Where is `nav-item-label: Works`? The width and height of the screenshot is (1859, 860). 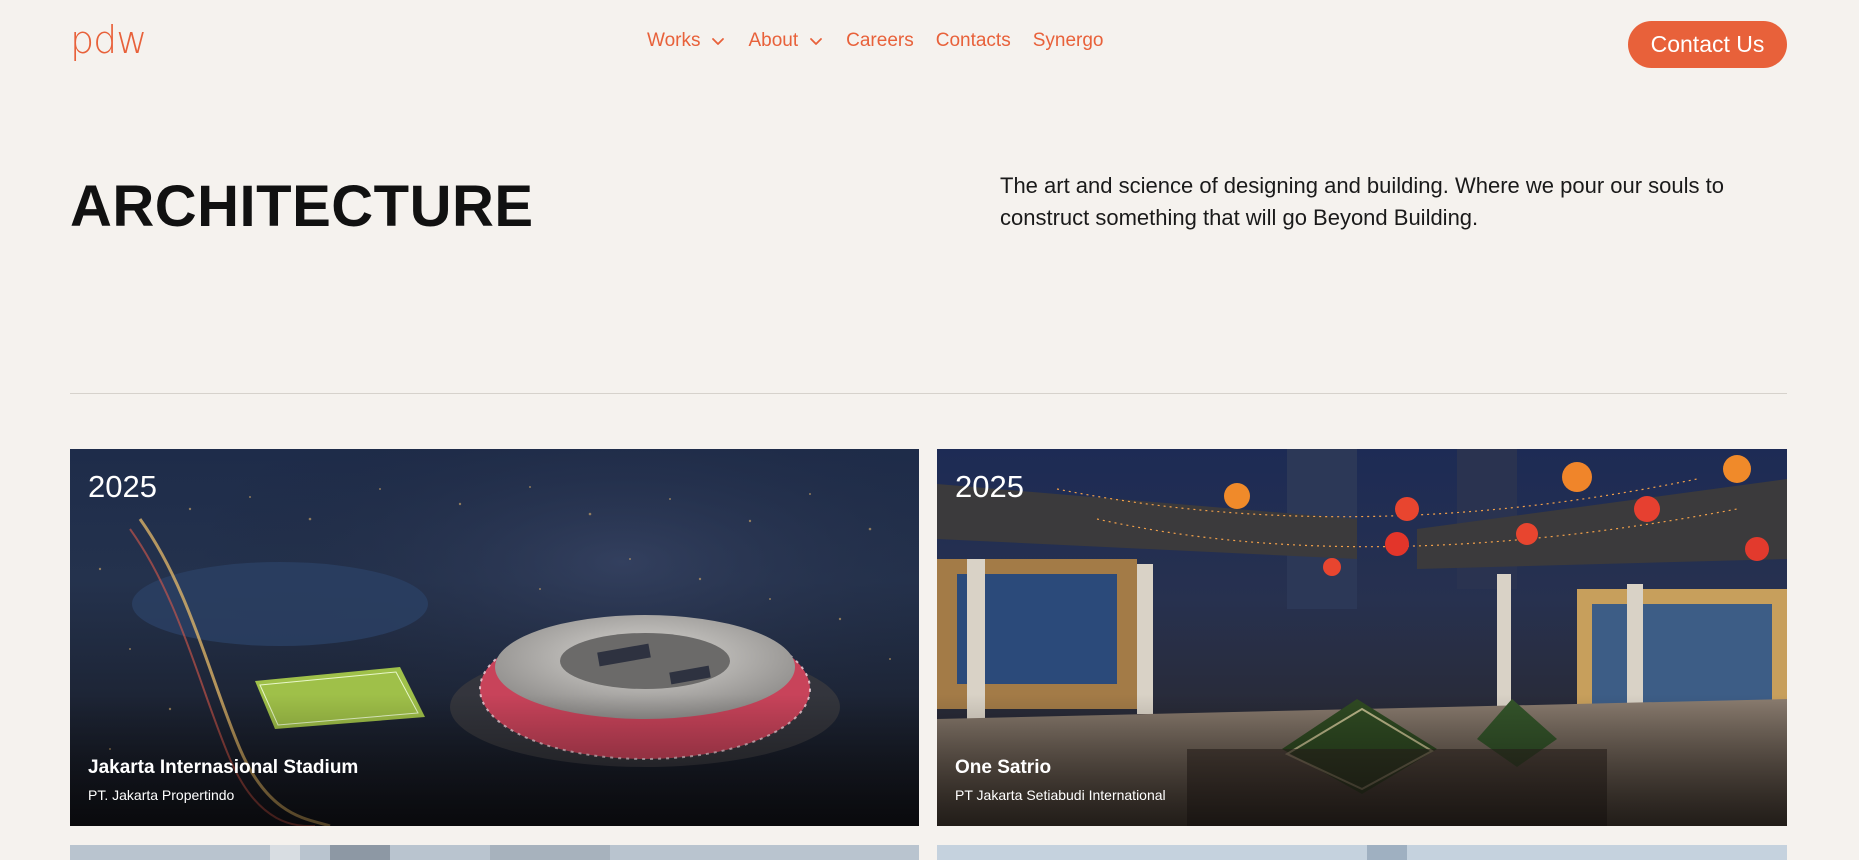
nav-item-label: Works is located at coordinates (674, 40).